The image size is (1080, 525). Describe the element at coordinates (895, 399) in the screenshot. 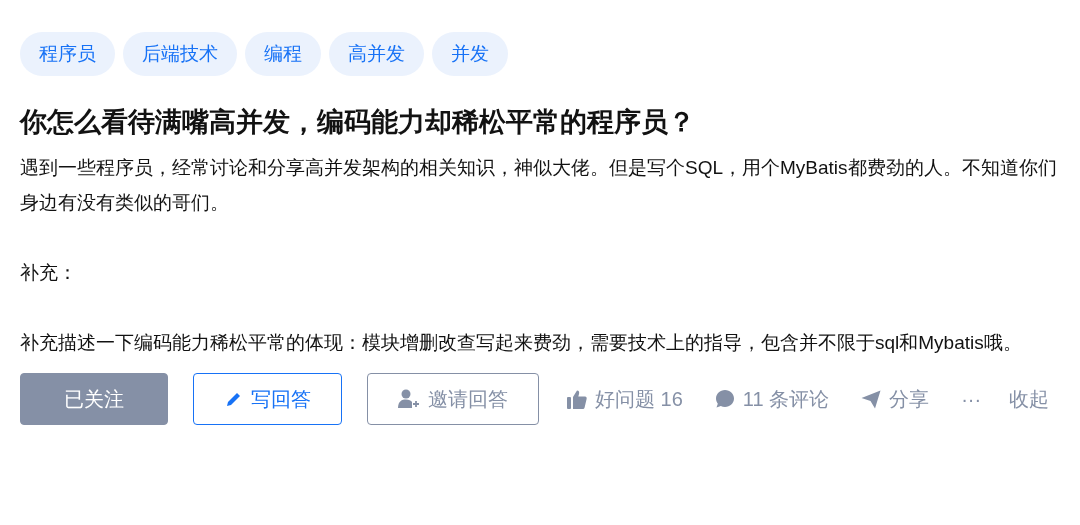

I see `share-button: 分享` at that location.